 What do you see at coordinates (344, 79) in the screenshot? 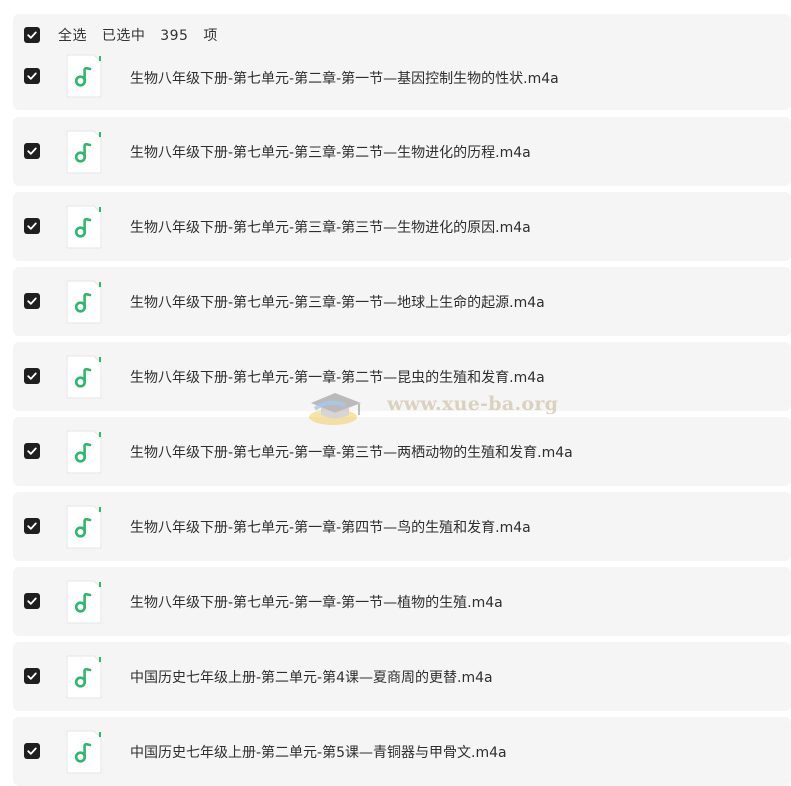
I see `file-name: 生物八年级下册-第七单元-第二章-第一节—基因控制生物的性状.m4a` at bounding box center [344, 79].